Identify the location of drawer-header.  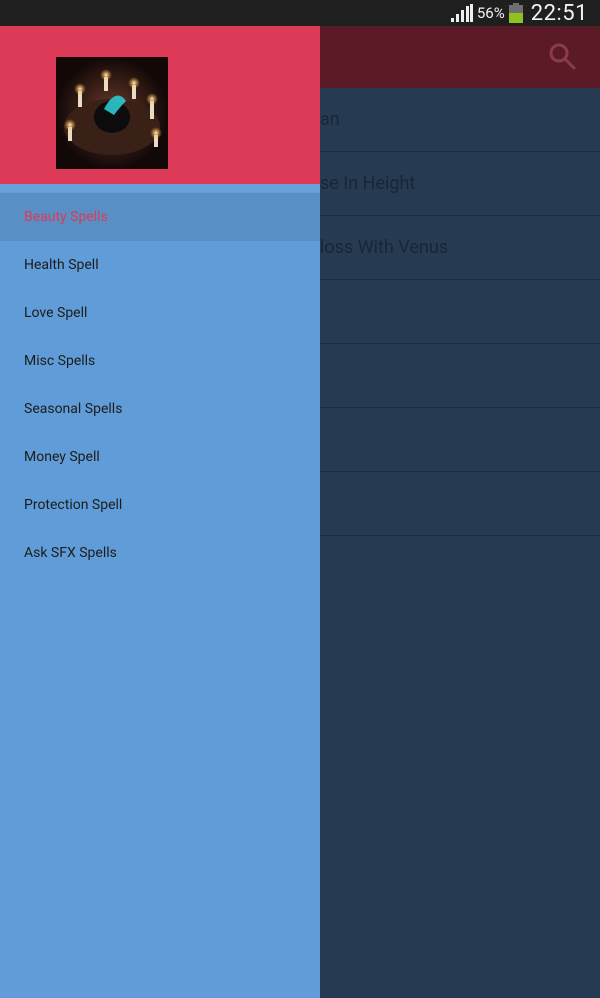
(160, 105).